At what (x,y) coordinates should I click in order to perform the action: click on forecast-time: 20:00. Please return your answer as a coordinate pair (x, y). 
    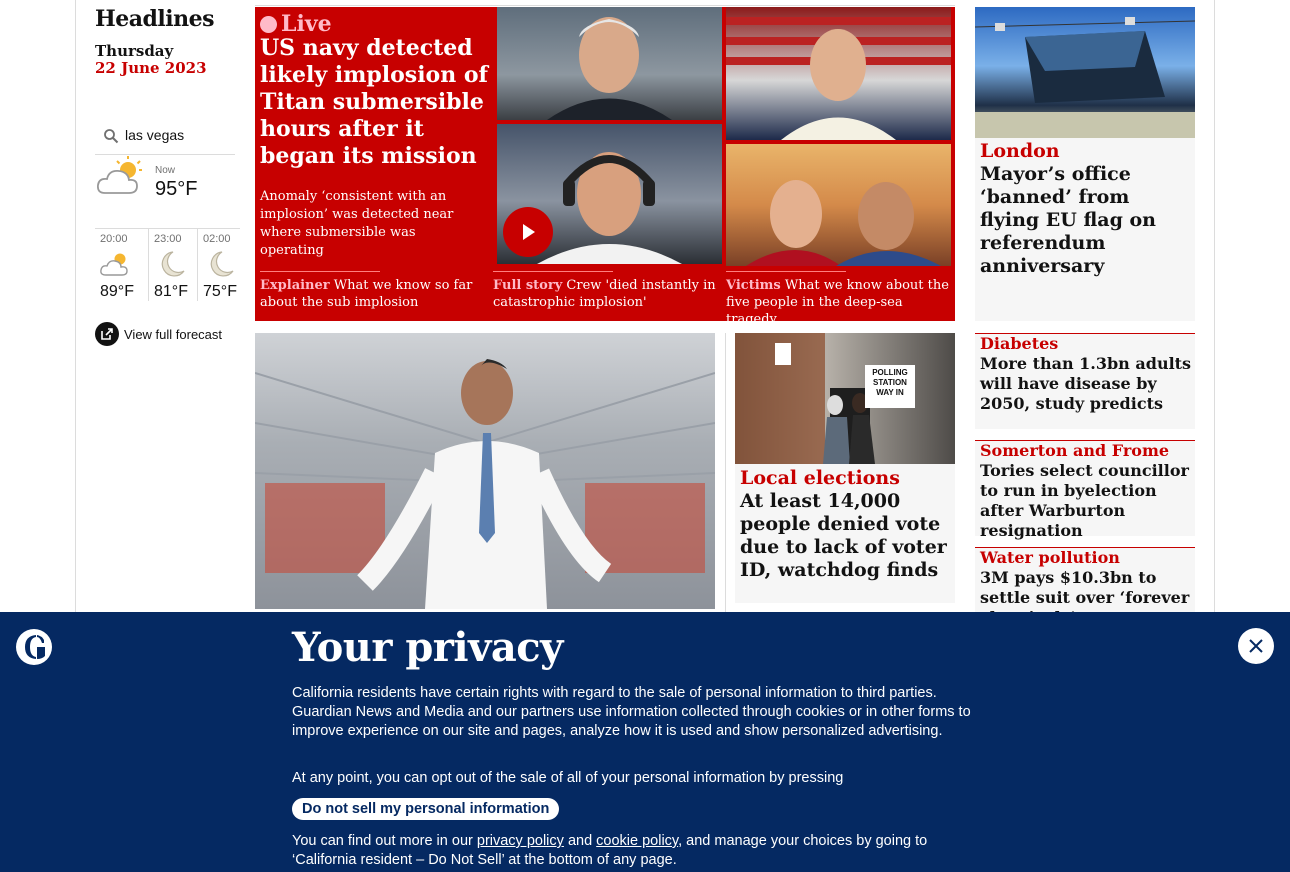
    Looking at the image, I should click on (114, 239).